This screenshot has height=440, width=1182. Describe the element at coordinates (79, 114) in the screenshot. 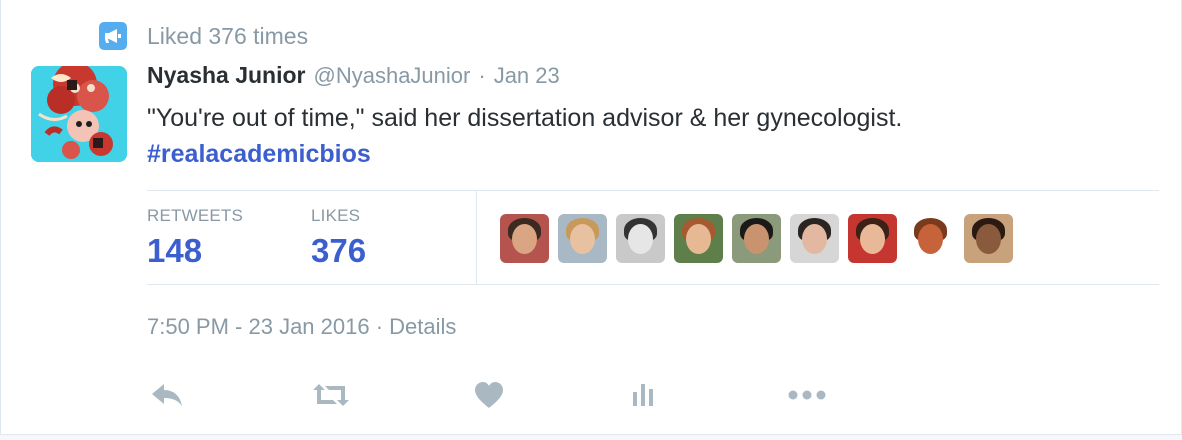

I see `author-avatar` at that location.